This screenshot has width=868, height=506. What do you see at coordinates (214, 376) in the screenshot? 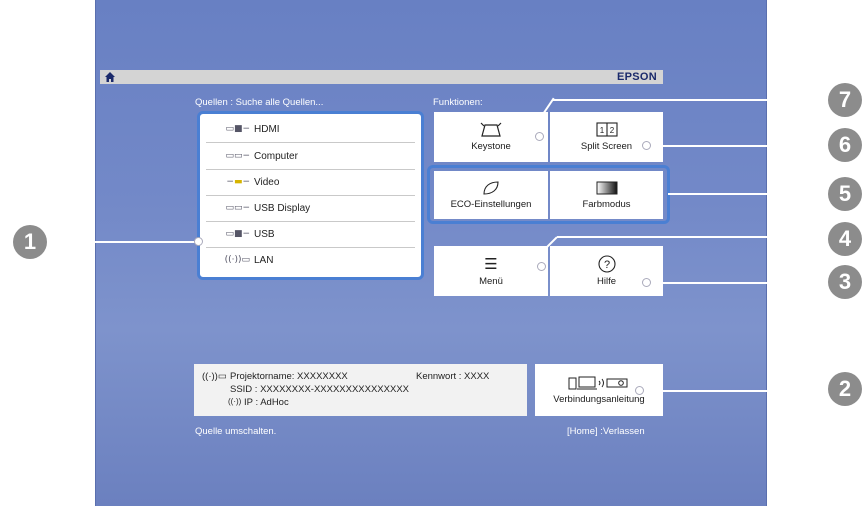
I see `network-icon: ((·))▭` at bounding box center [214, 376].